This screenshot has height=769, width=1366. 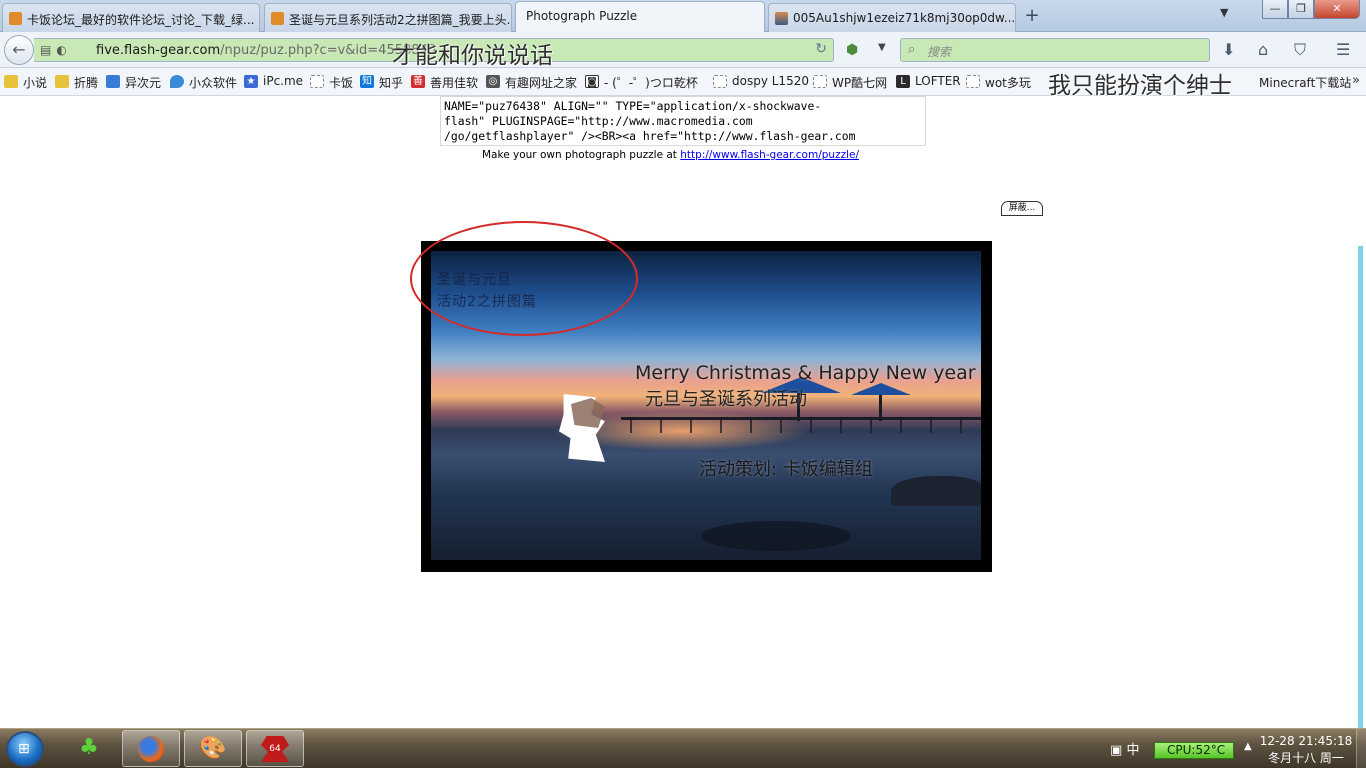 I want to click on shanyong-icon: 善, so click(x=418, y=81).